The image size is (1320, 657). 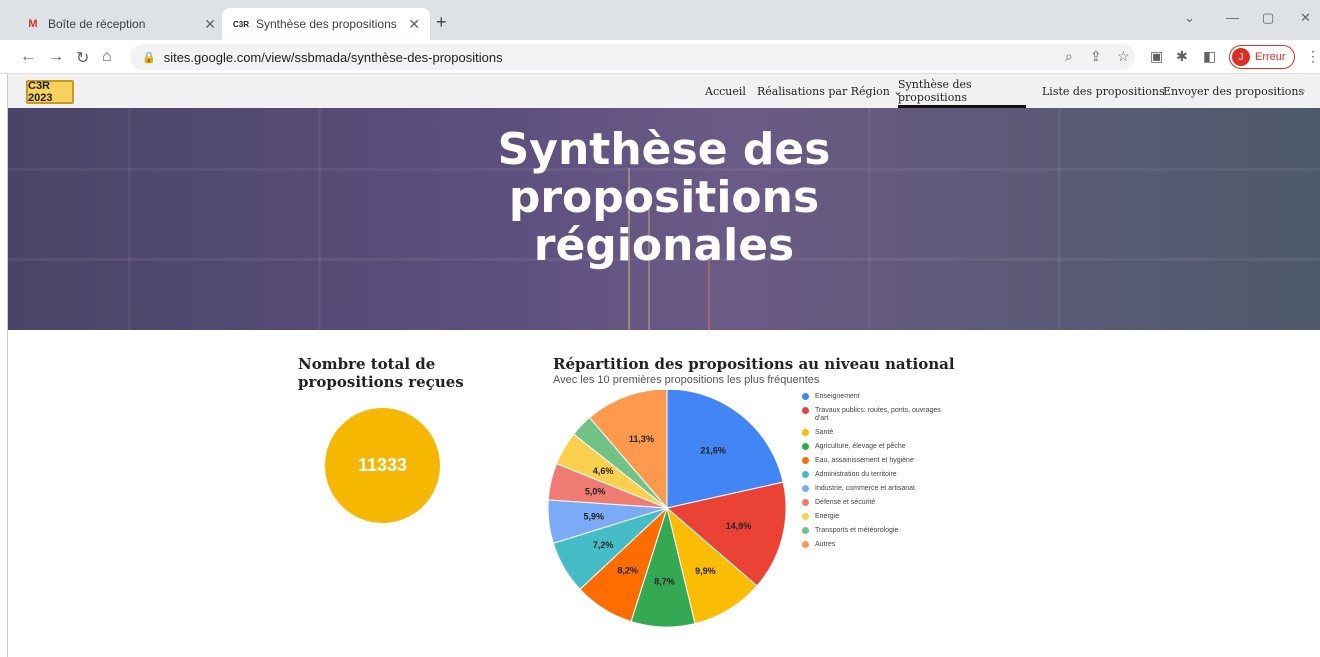 What do you see at coordinates (1209, 56) in the screenshot?
I see `side-panel-icon: ◧` at bounding box center [1209, 56].